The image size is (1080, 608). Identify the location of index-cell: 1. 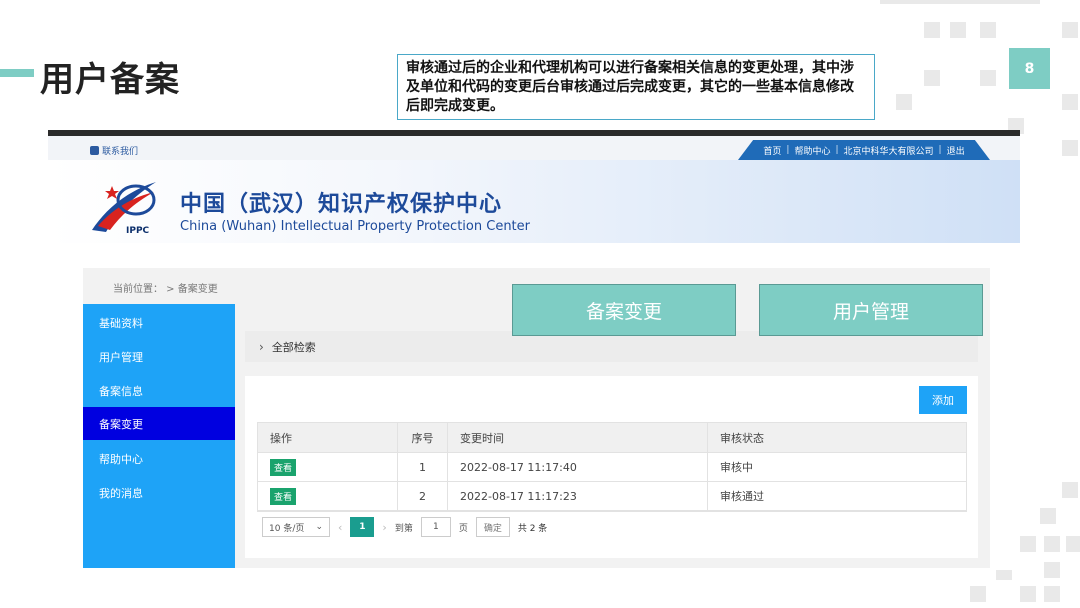
(423, 467).